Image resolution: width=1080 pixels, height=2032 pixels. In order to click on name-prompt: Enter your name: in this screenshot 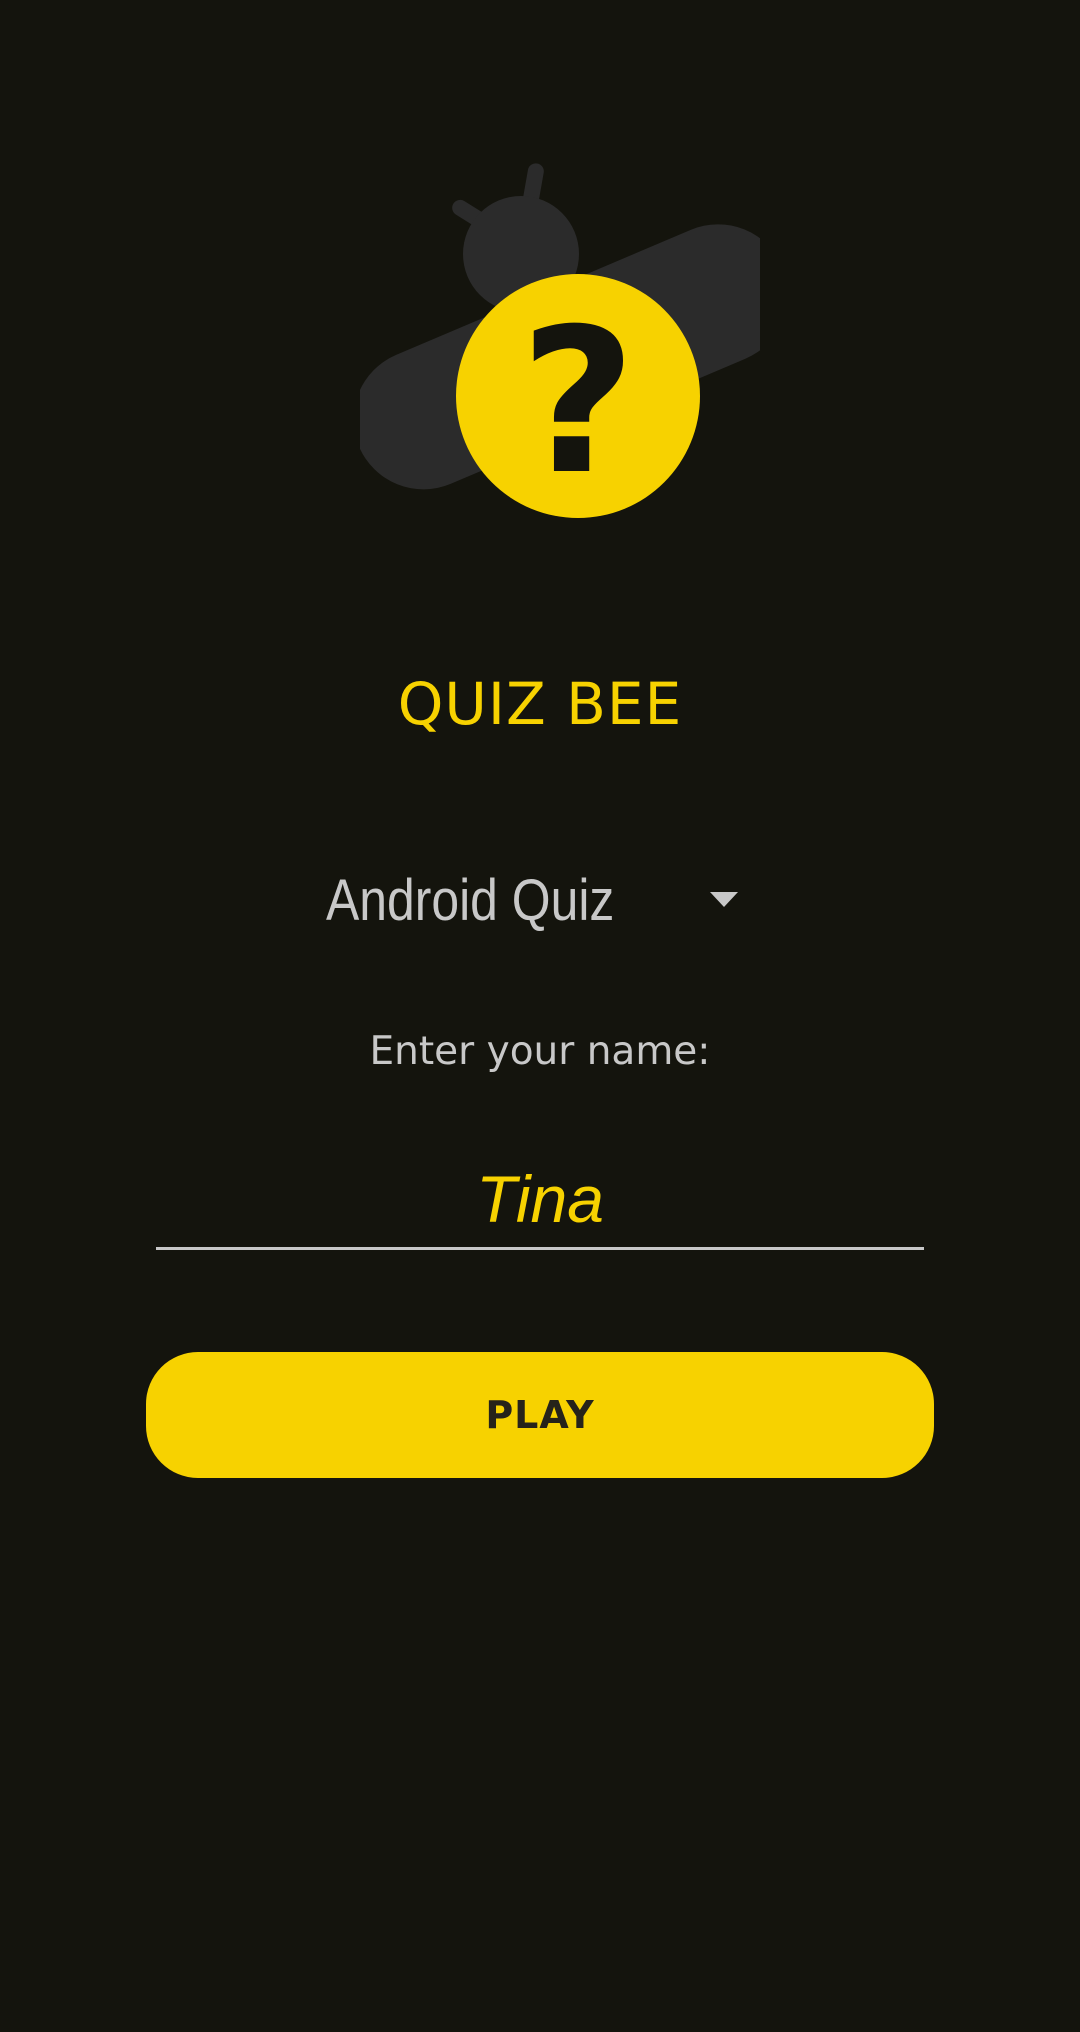, I will do `click(540, 1051)`.